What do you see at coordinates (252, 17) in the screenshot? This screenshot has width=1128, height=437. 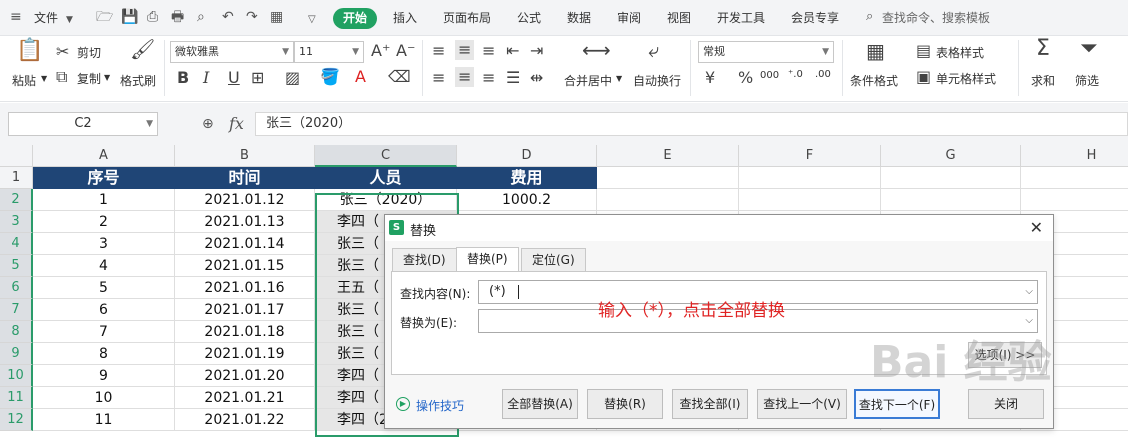 I see `redo-icon: ↷` at bounding box center [252, 17].